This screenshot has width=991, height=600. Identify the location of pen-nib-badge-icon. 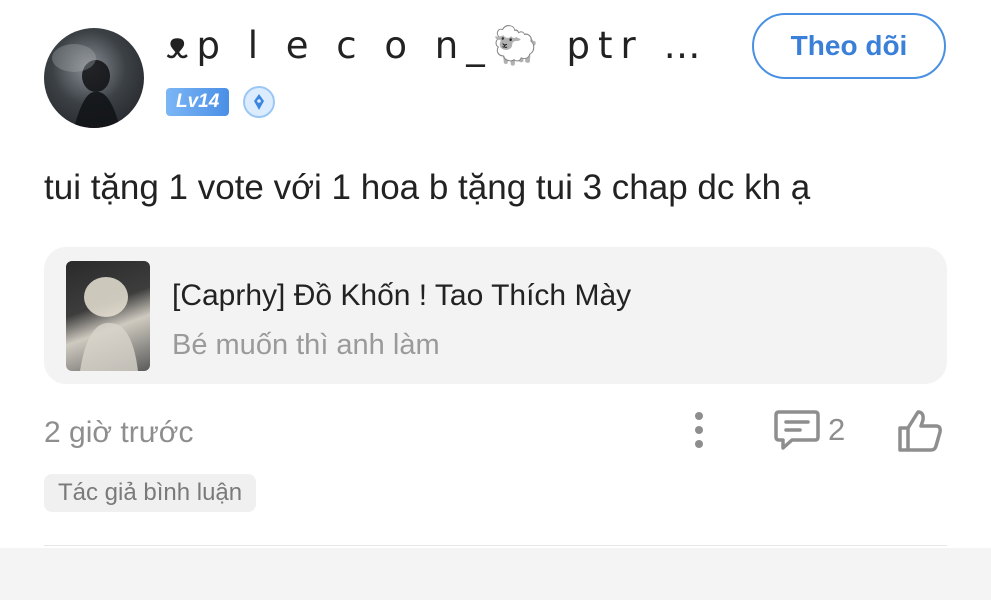
(259, 102).